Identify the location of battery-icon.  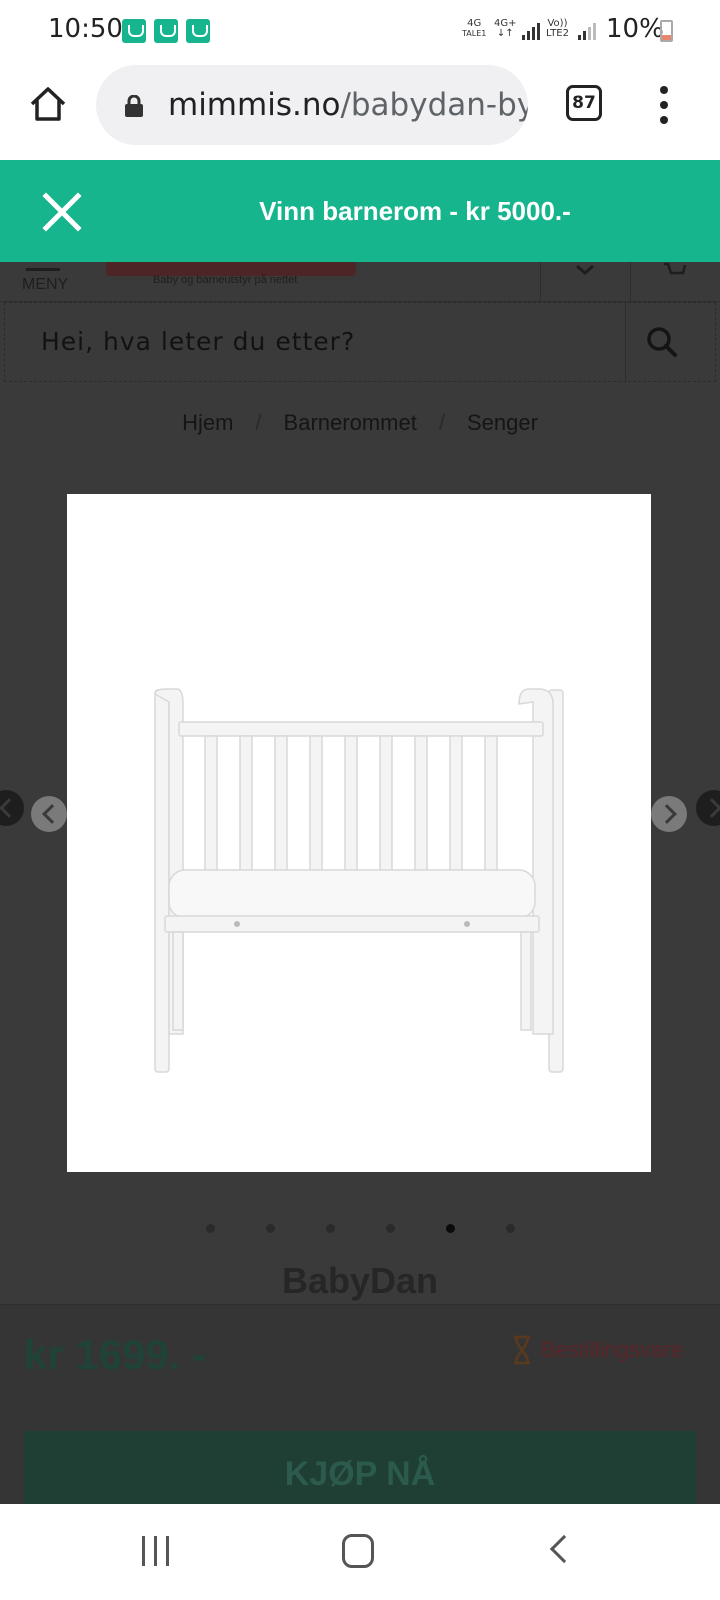
(666, 31).